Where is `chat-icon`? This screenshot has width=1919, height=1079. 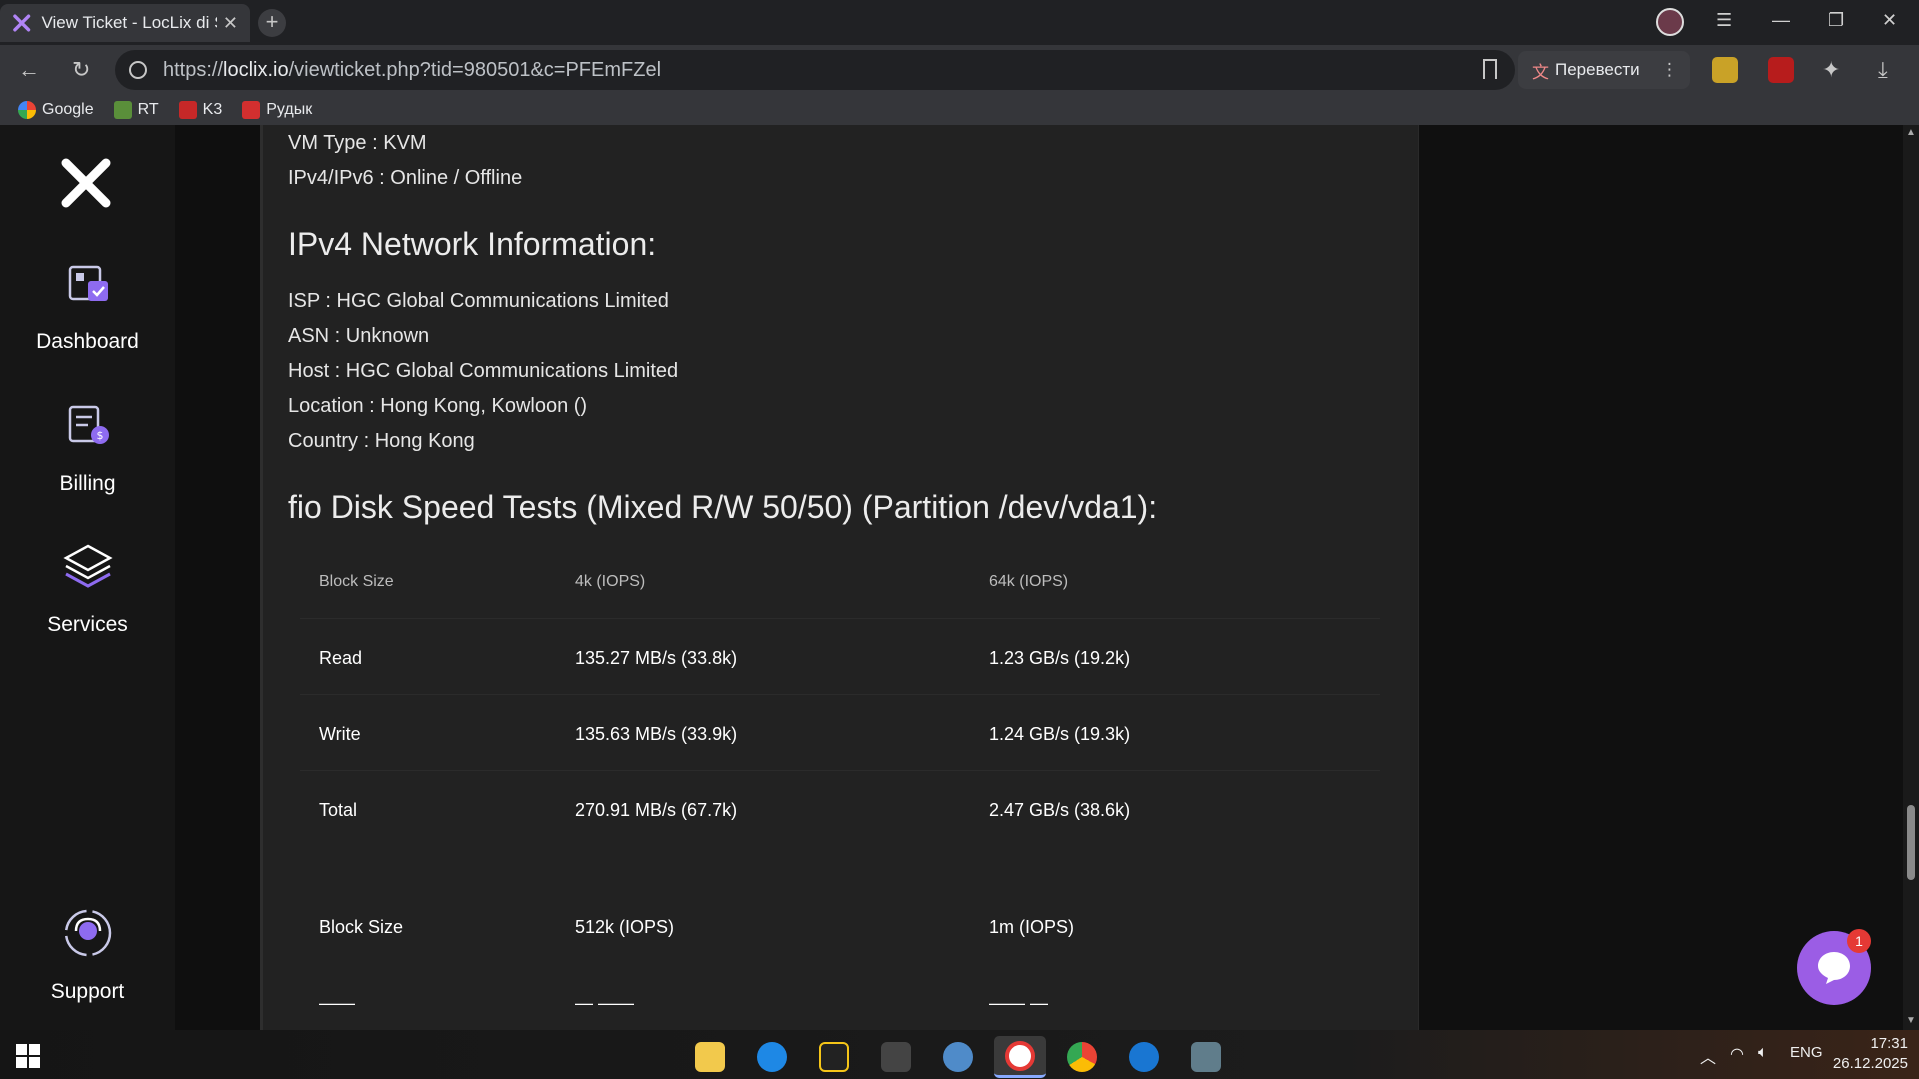
chat-icon is located at coordinates (1834, 968).